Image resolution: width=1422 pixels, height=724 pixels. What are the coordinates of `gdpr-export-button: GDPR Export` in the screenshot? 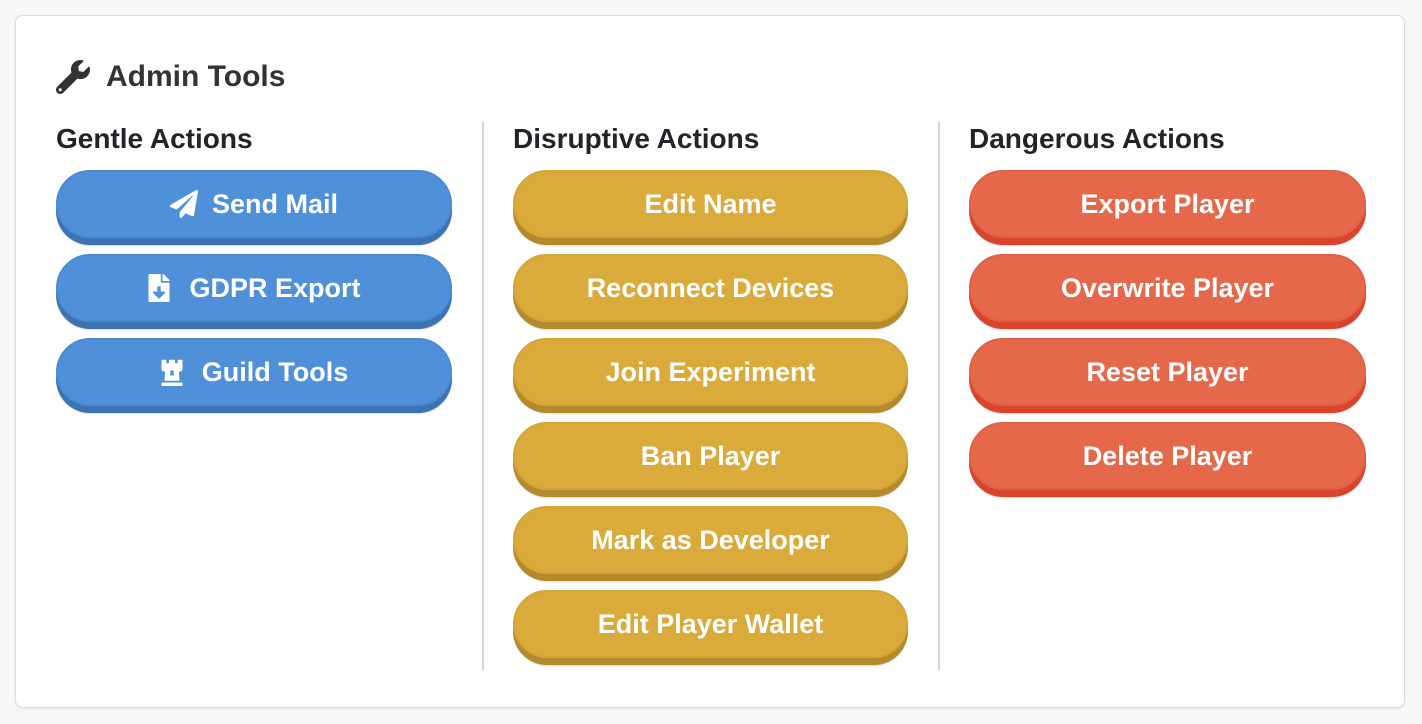 It's located at (254, 288).